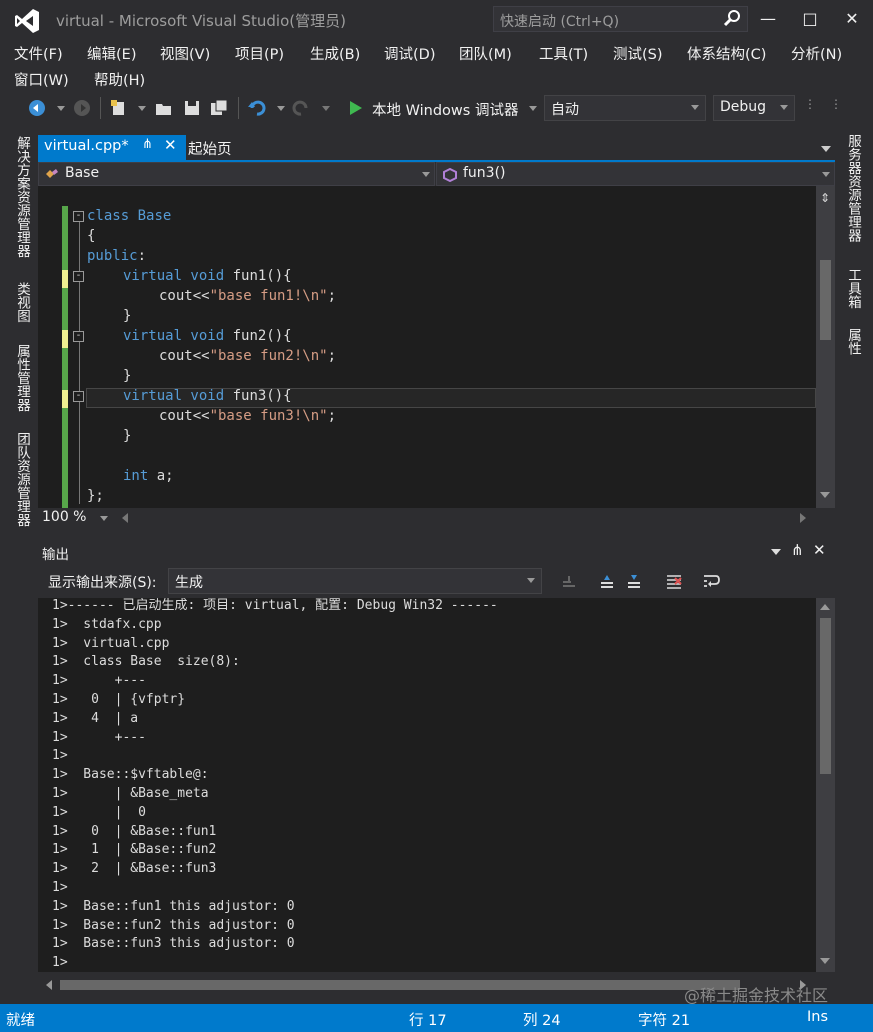 The height and width of the screenshot is (1032, 873). Describe the element at coordinates (776, 552) in the screenshot. I see `window-position-icon` at that location.